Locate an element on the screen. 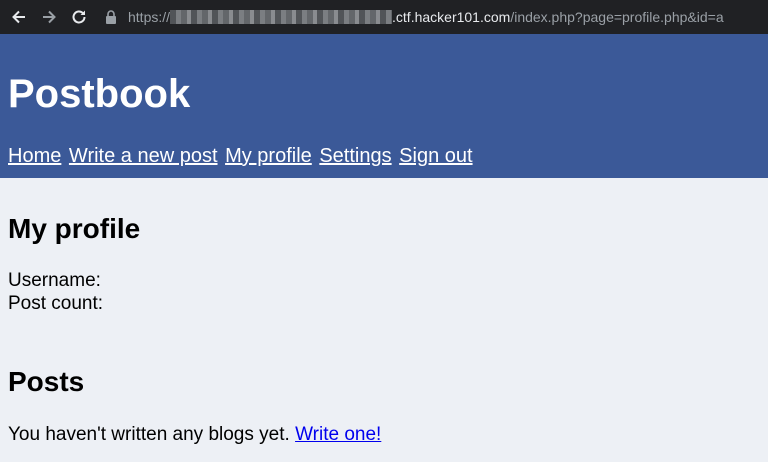 Image resolution: width=768 pixels, height=462 pixels. arrow-right-icon is located at coordinates (49, 17).